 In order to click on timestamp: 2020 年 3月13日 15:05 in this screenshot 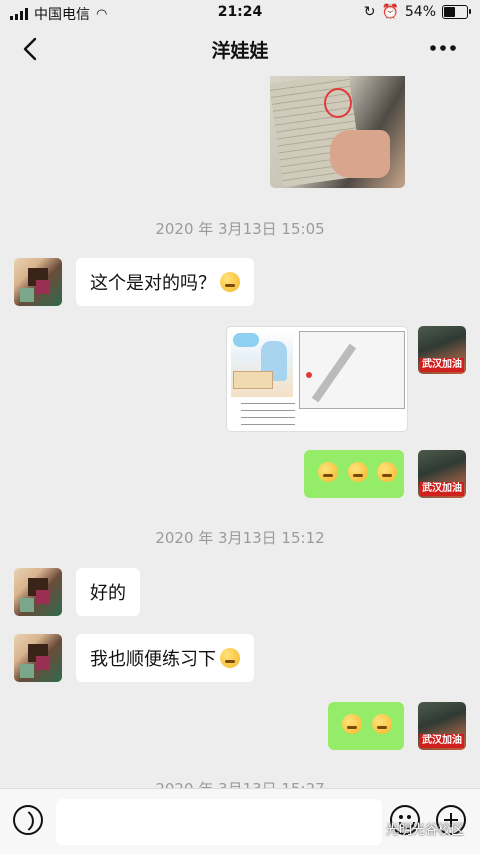, I will do `click(240, 229)`.